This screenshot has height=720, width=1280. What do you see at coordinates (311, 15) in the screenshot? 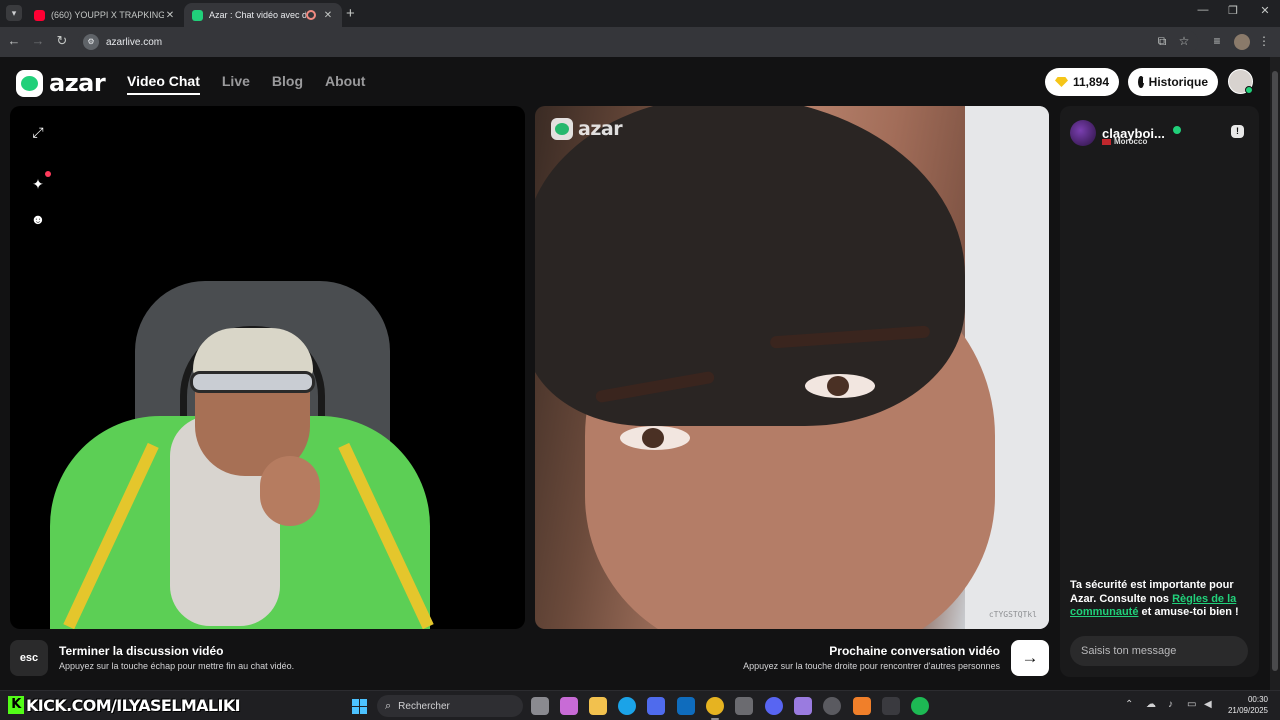
I see `recording-icon` at bounding box center [311, 15].